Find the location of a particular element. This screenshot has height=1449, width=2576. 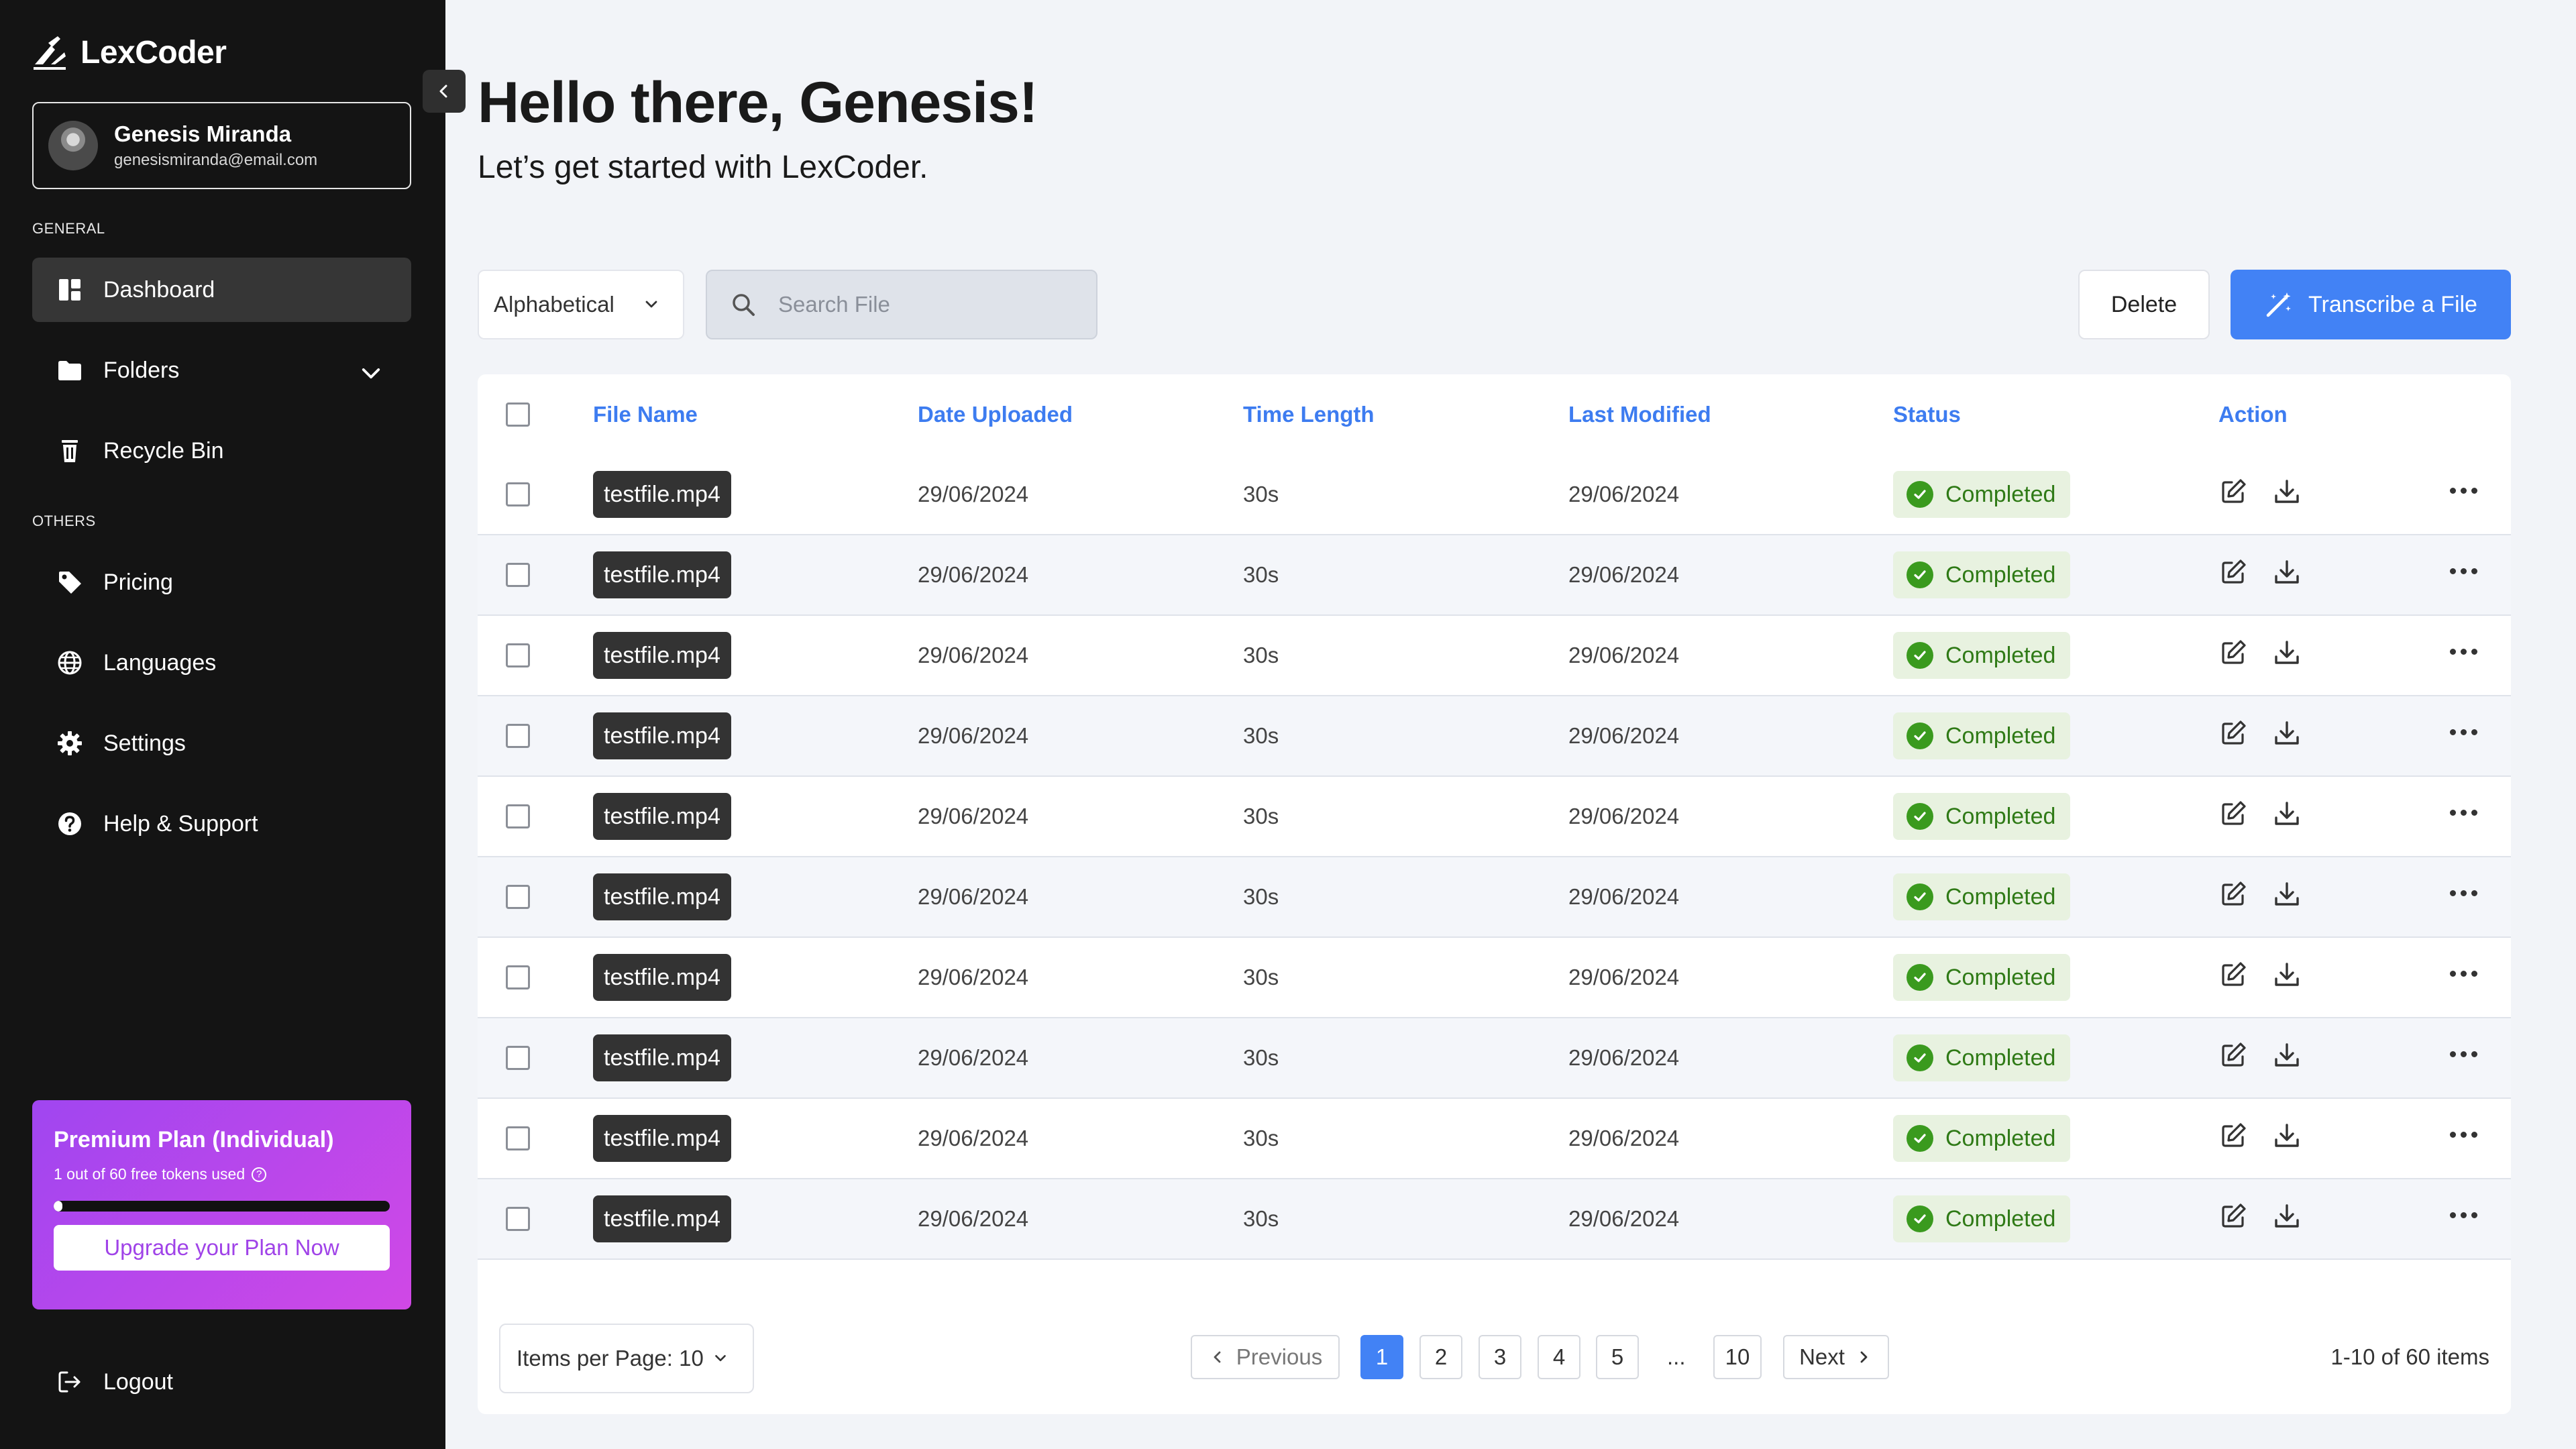

select-all-checkbox is located at coordinates (518, 414).